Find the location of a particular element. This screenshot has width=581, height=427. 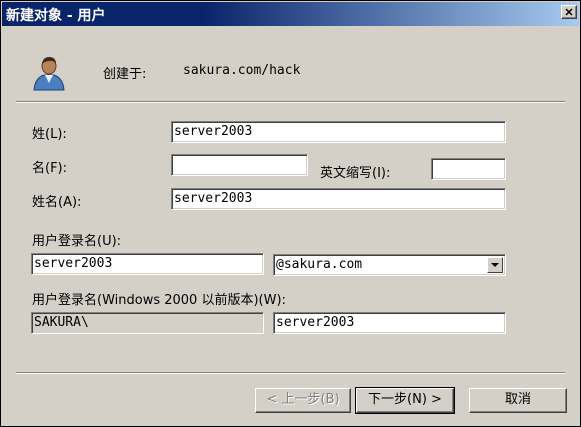

dropdown-arrow-icon is located at coordinates (495, 265).